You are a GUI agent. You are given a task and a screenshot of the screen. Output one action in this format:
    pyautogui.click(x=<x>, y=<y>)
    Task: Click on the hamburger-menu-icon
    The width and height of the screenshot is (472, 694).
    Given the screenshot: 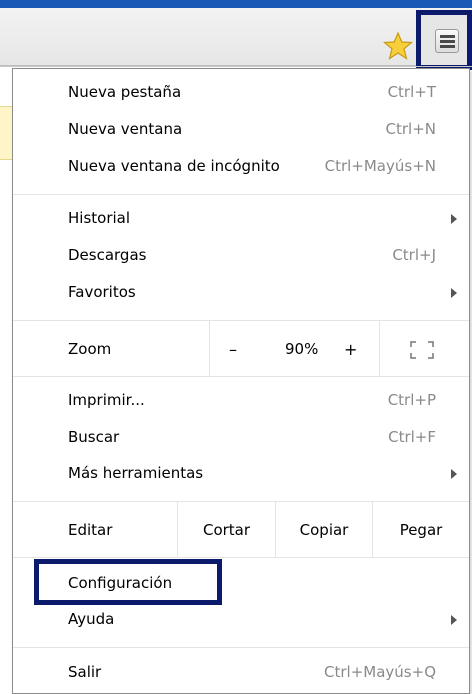 What is the action you would take?
    pyautogui.click(x=447, y=41)
    